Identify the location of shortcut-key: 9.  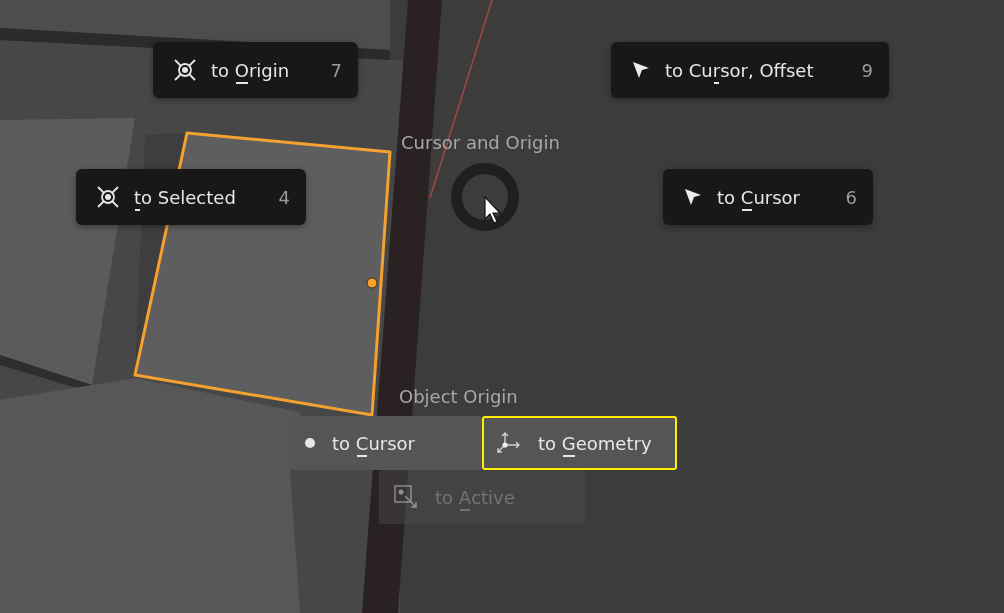
(867, 70).